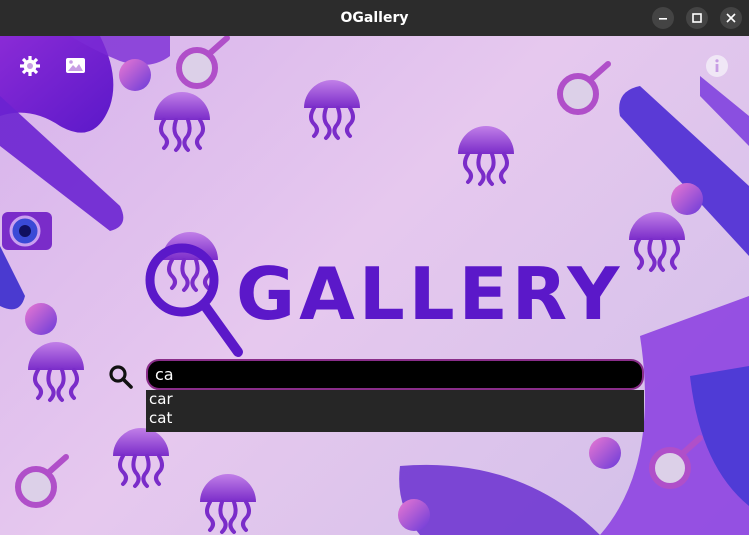 The height and width of the screenshot is (535, 749). I want to click on minimize-icon, so click(663, 19).